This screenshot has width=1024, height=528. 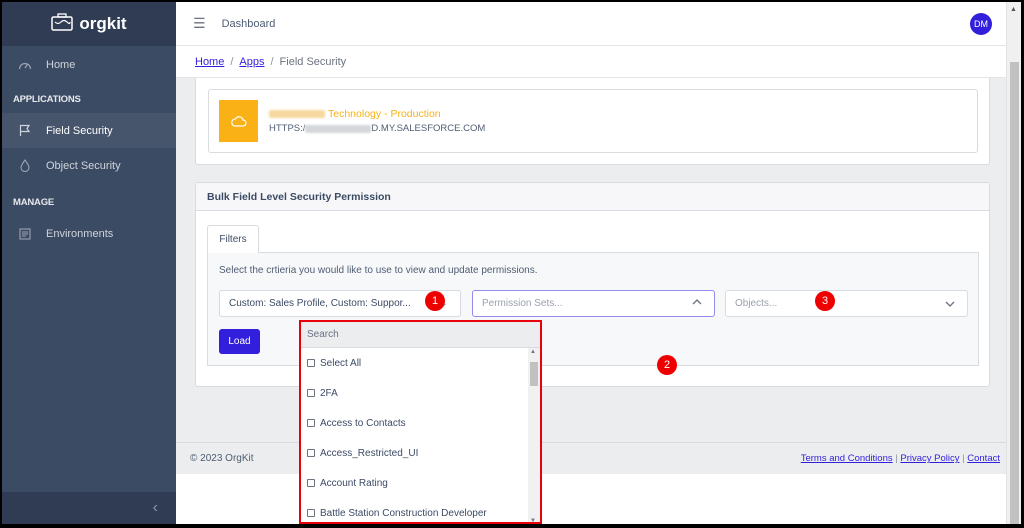 What do you see at coordinates (533, 520) in the screenshot?
I see `scroll-down-icon: ▼` at bounding box center [533, 520].